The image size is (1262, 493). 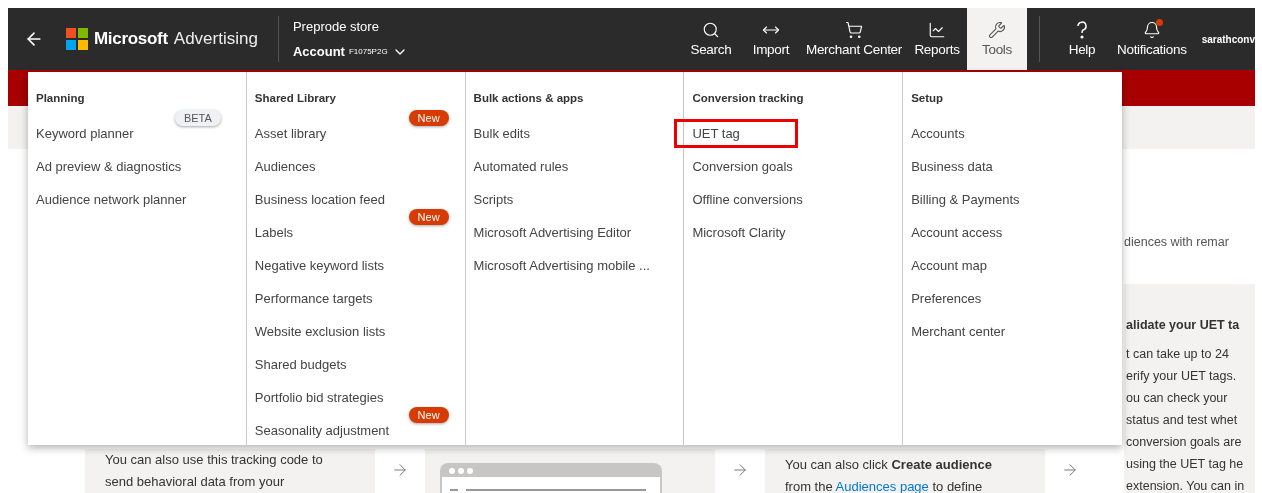 What do you see at coordinates (336, 26) in the screenshot?
I see `store-name: Preprode store` at bounding box center [336, 26].